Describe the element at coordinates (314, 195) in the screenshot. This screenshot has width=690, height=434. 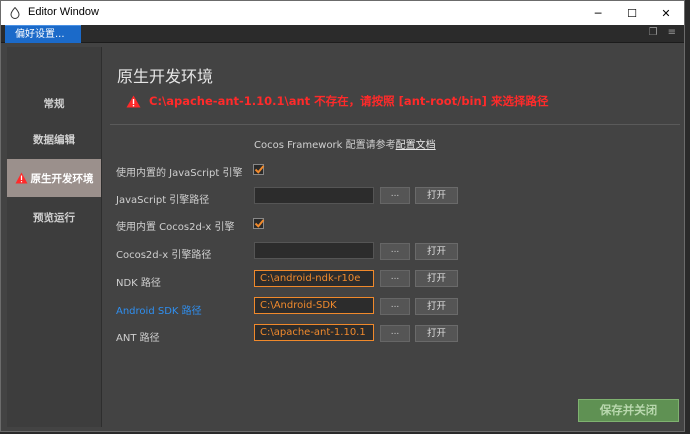
I see `js-path-input` at that location.